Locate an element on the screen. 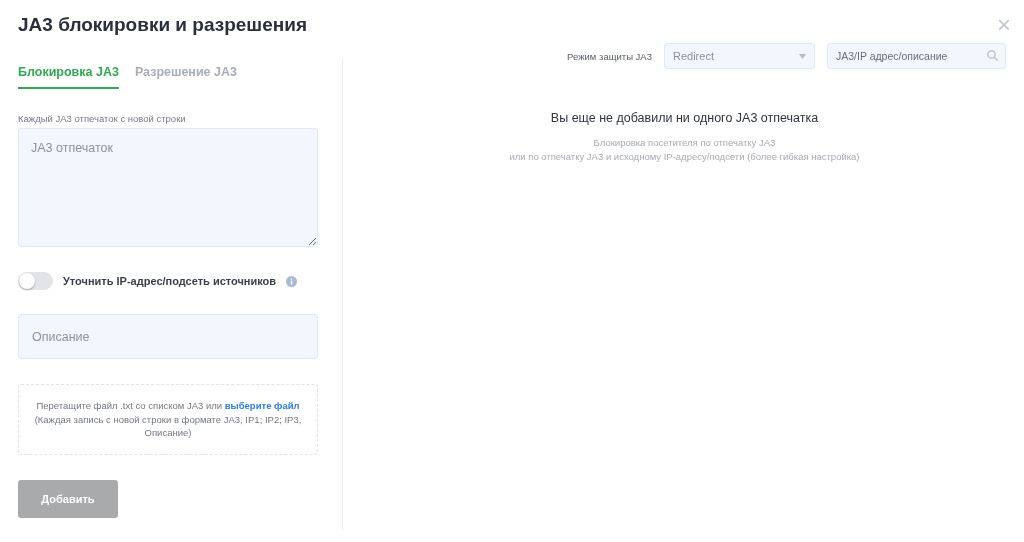  file-dropzone: Перетащите файл .txt со списком JA3 или выберите файл (Каждая запись с новой строки в формате JA3, IP1; IP2; IP3, Описание) is located at coordinates (168, 419).